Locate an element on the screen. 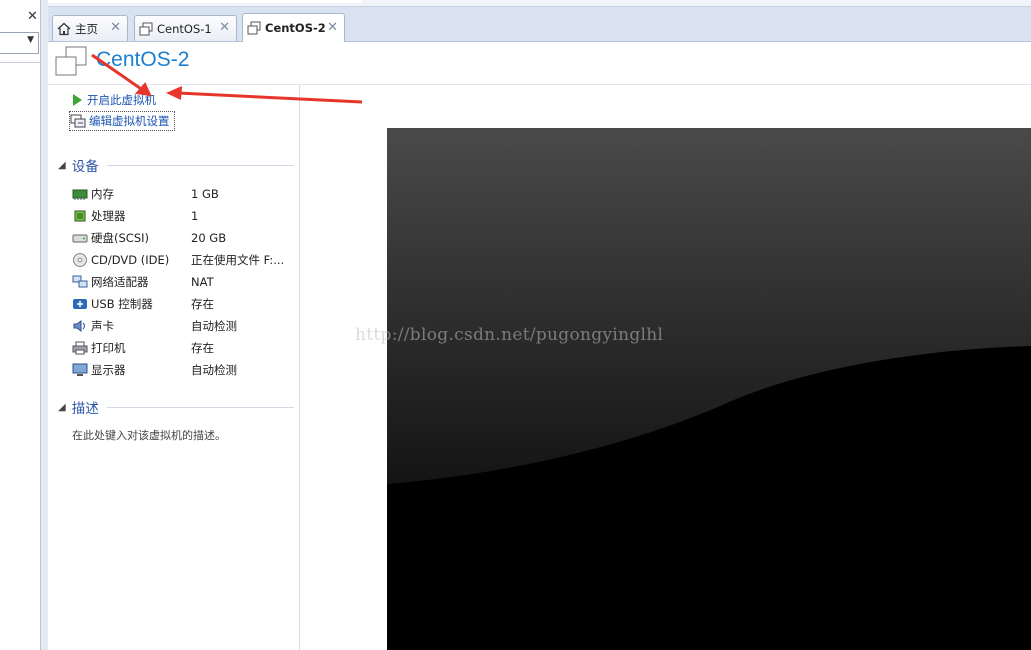 This screenshot has width=1031, height=650. tab-label: CentOS-2 is located at coordinates (295, 28).